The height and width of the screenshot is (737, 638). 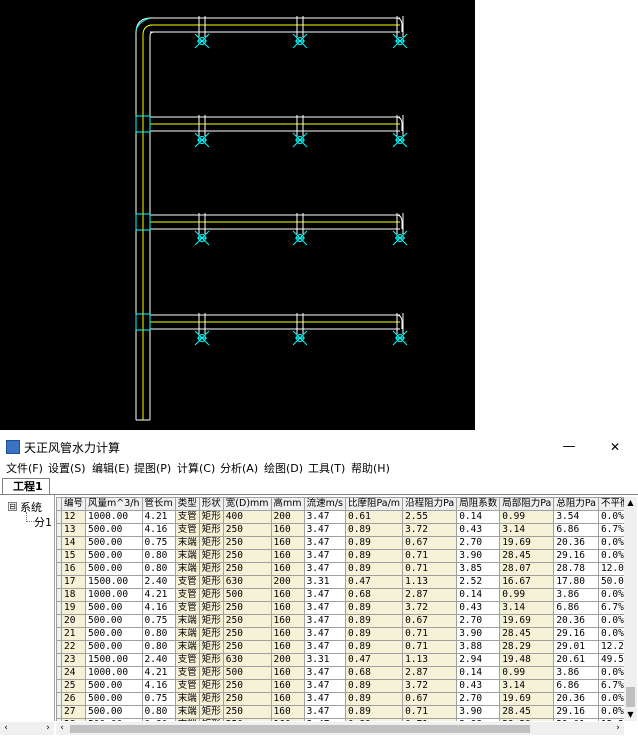 I want to click on table-cell: 0.71, so click(x=430, y=569).